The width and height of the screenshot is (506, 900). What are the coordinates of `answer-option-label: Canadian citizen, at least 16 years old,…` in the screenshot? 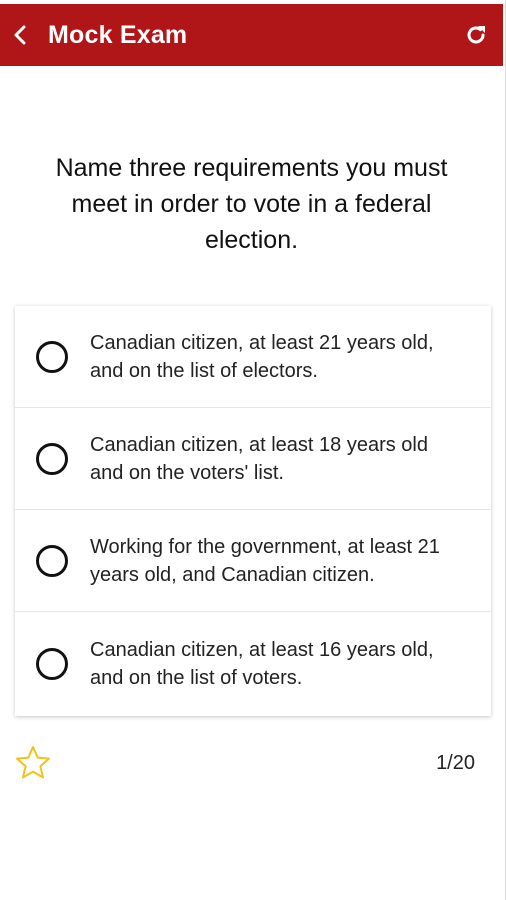 It's located at (262, 664).